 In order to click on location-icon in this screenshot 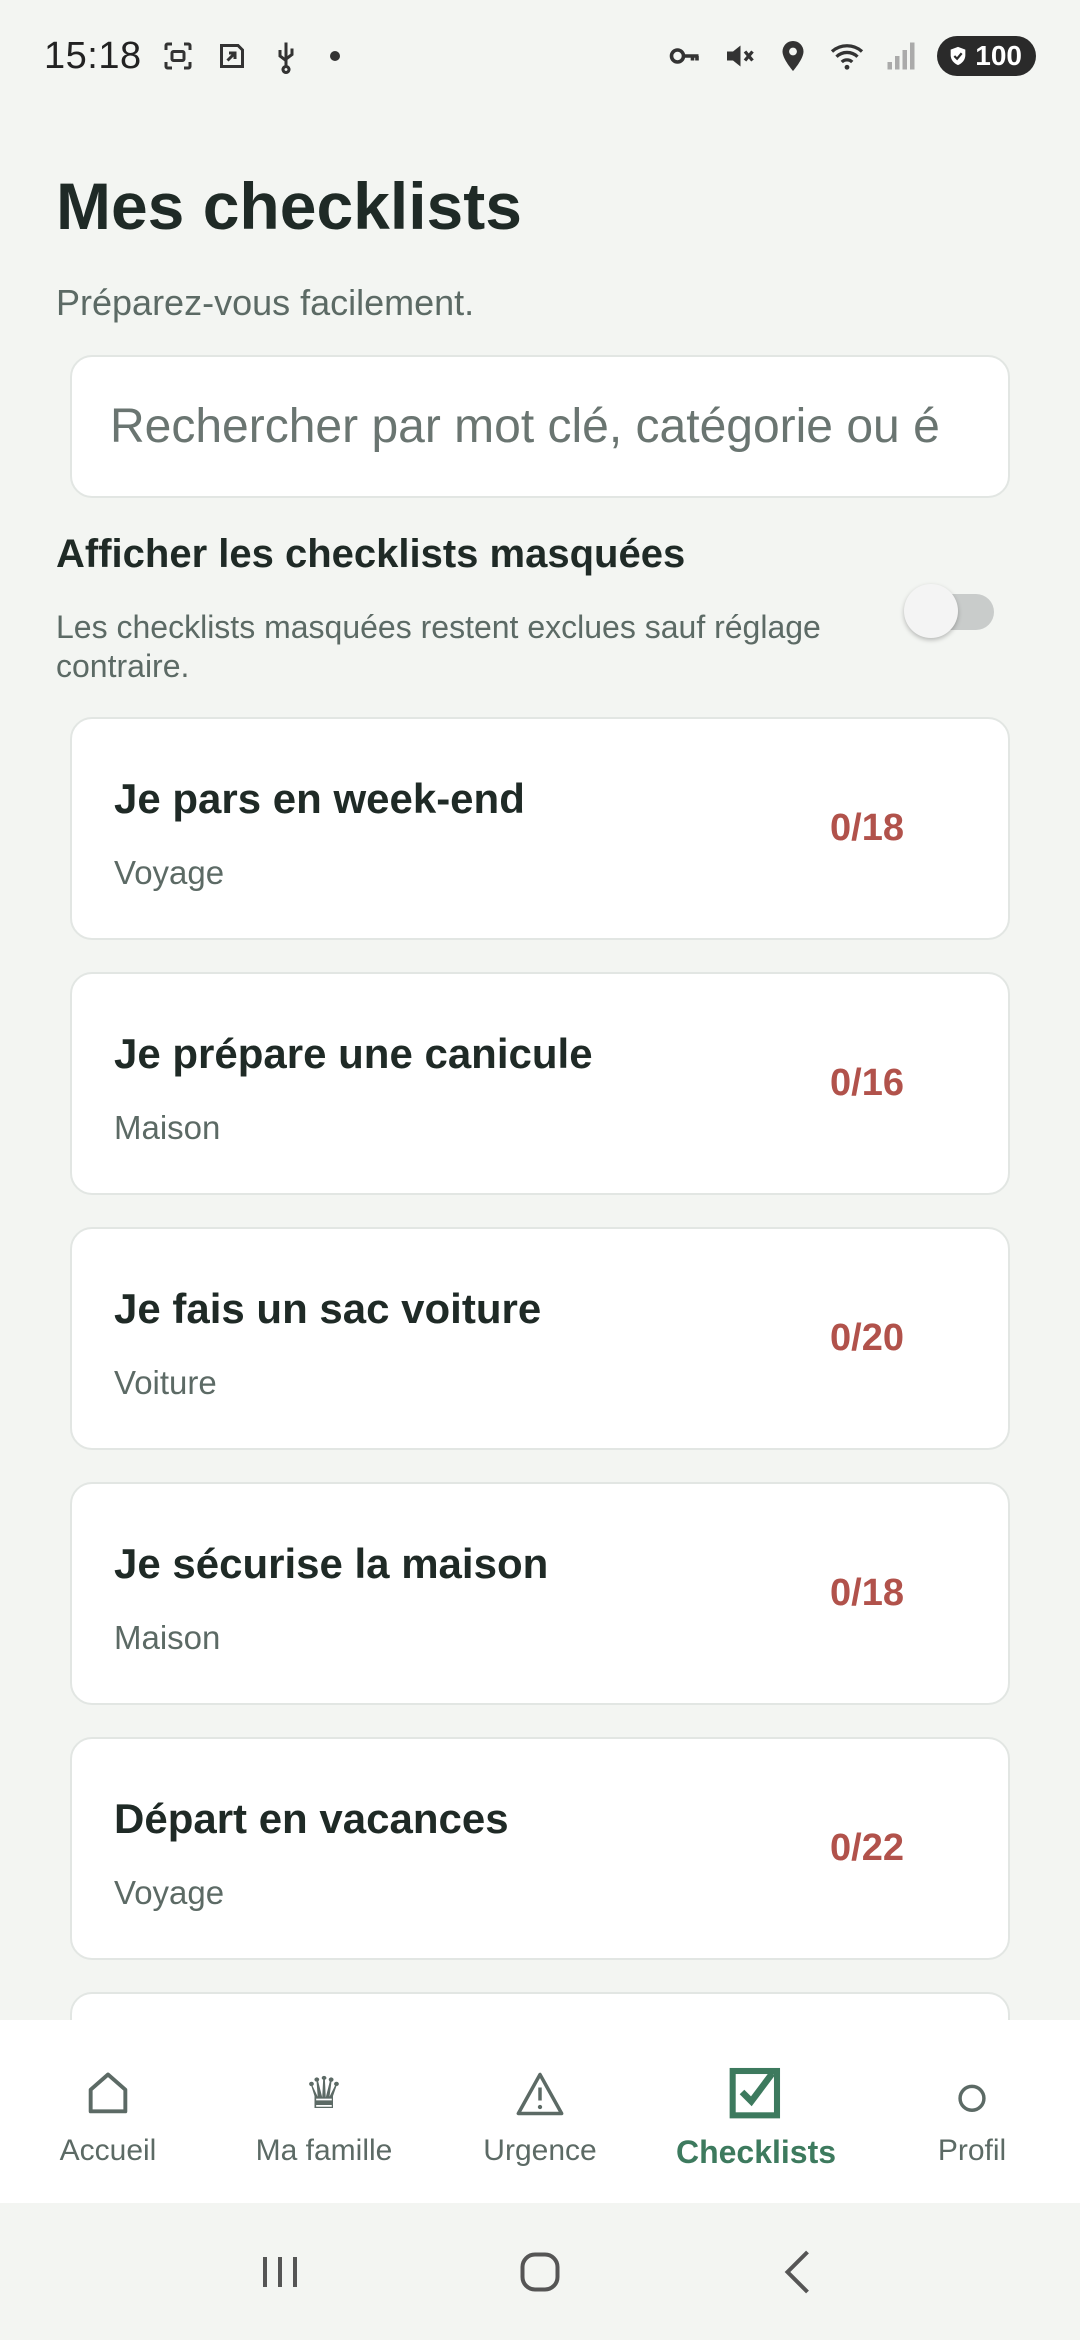, I will do `click(793, 56)`.